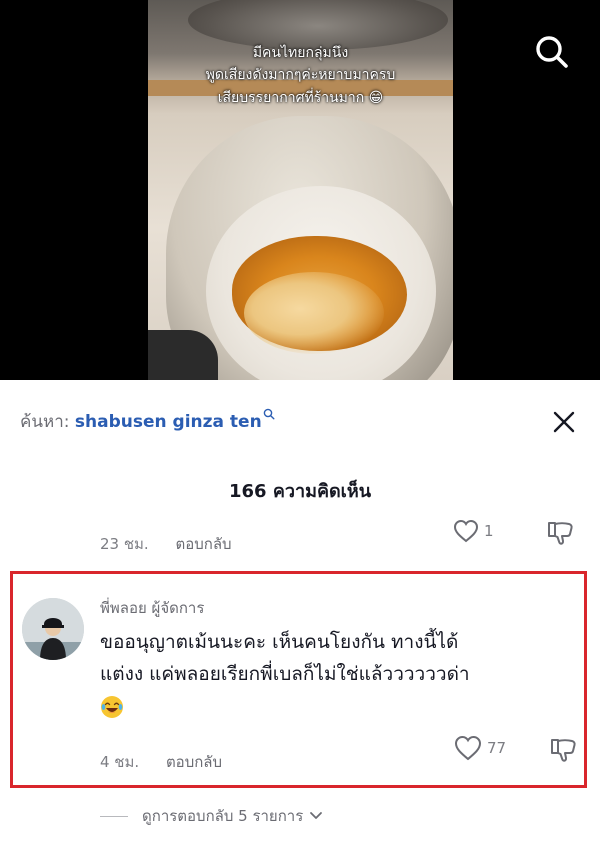  I want to click on comment-like-button: 77, so click(479, 748).